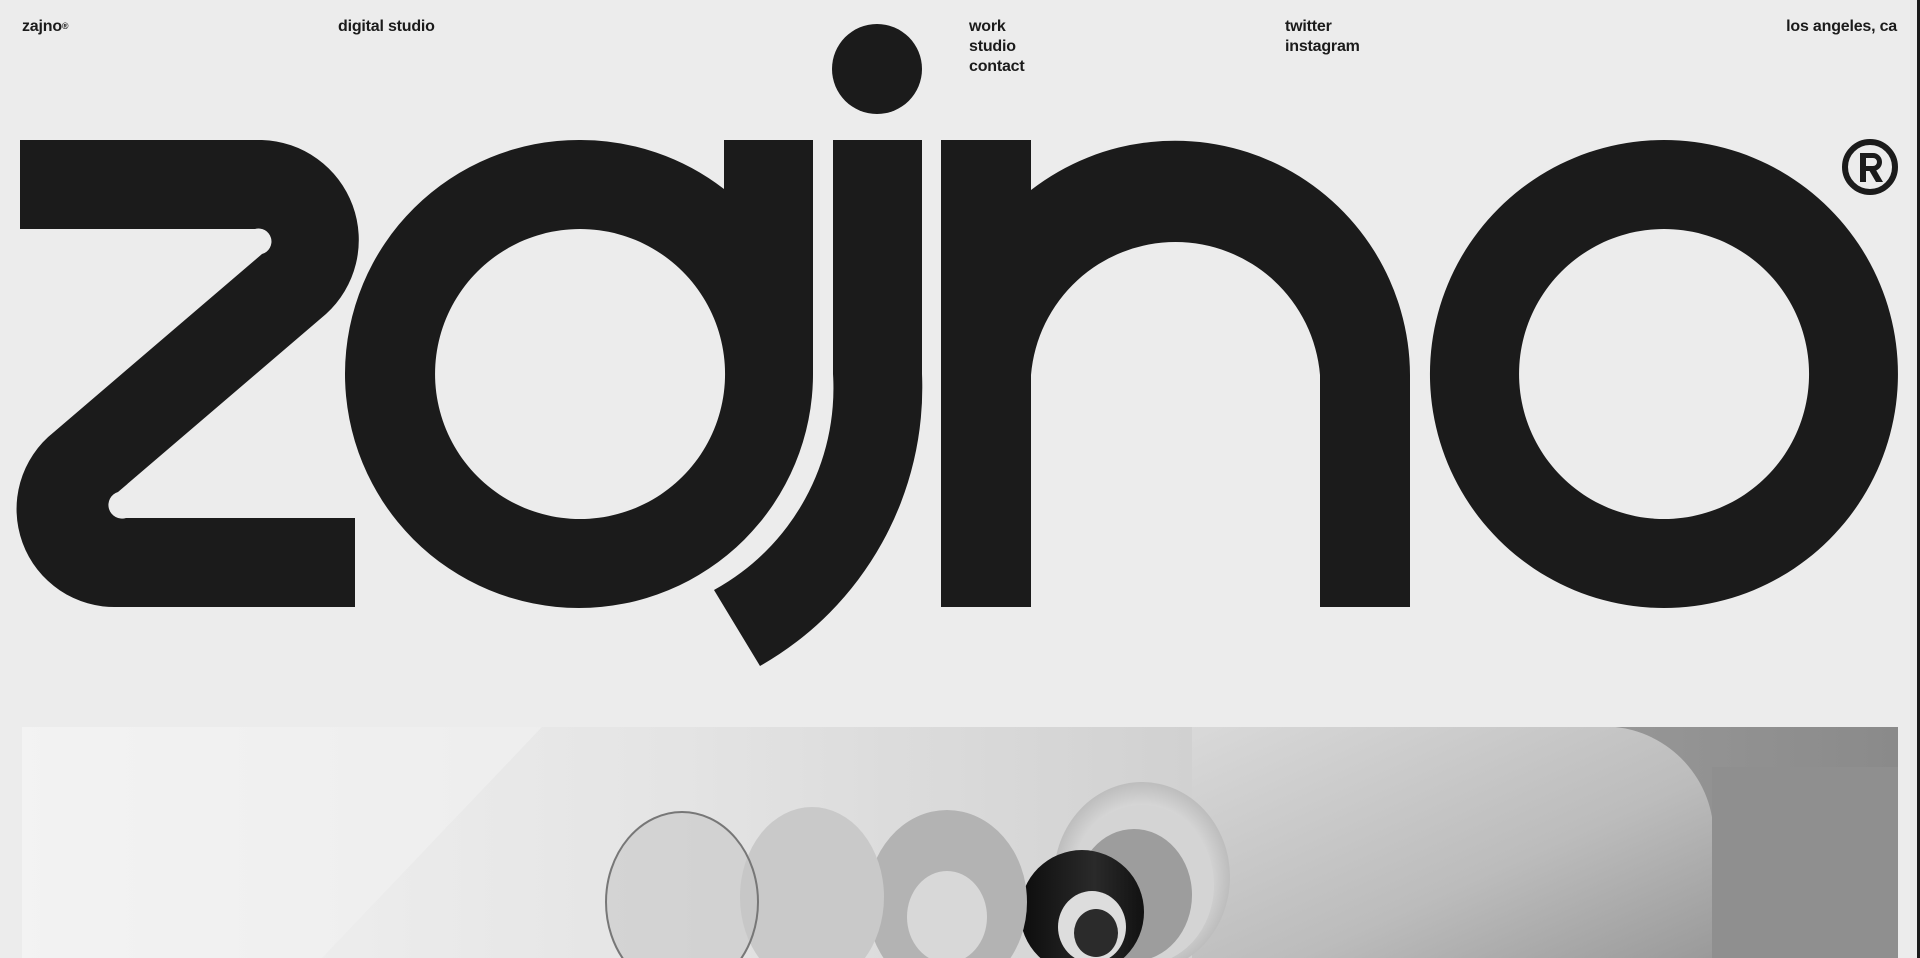 This screenshot has height=958, width=1920. I want to click on wordmark-letter-a, so click(579, 373).